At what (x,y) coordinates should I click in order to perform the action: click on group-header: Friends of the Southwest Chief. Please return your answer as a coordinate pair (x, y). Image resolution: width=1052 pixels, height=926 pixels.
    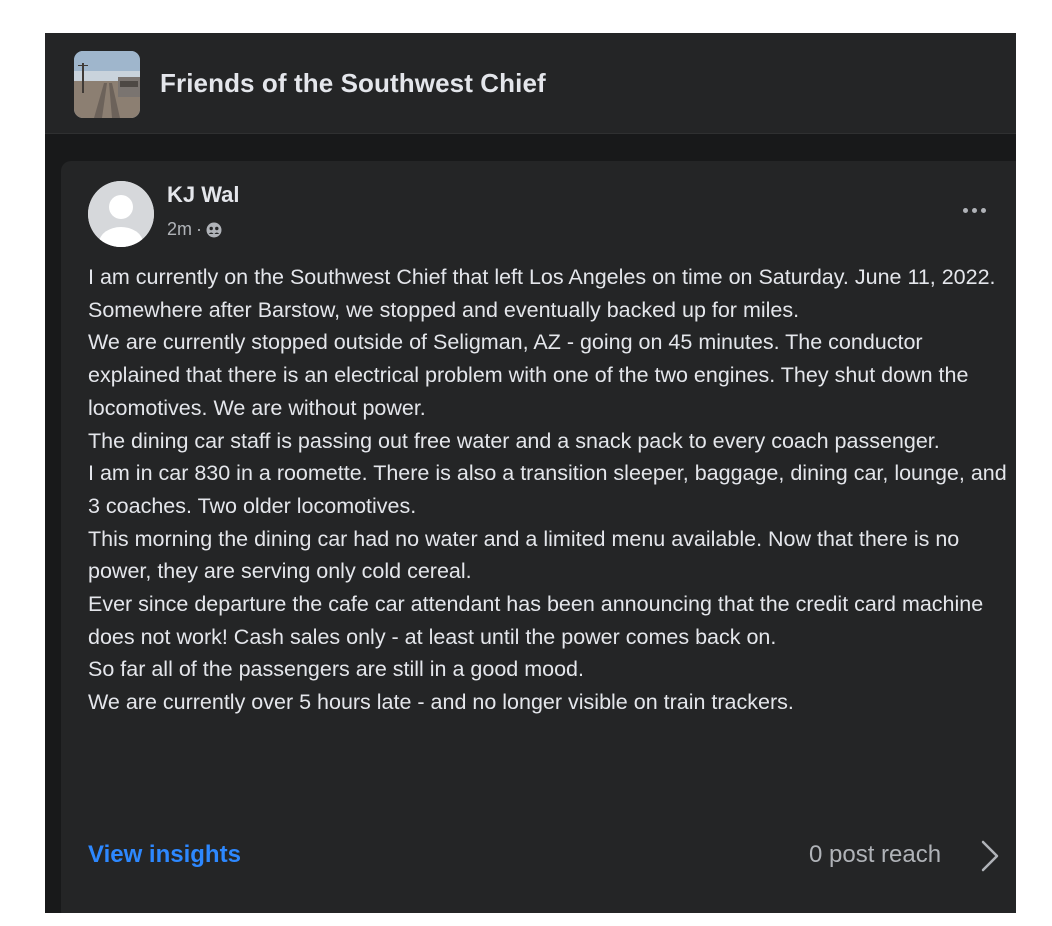
    Looking at the image, I should click on (530, 83).